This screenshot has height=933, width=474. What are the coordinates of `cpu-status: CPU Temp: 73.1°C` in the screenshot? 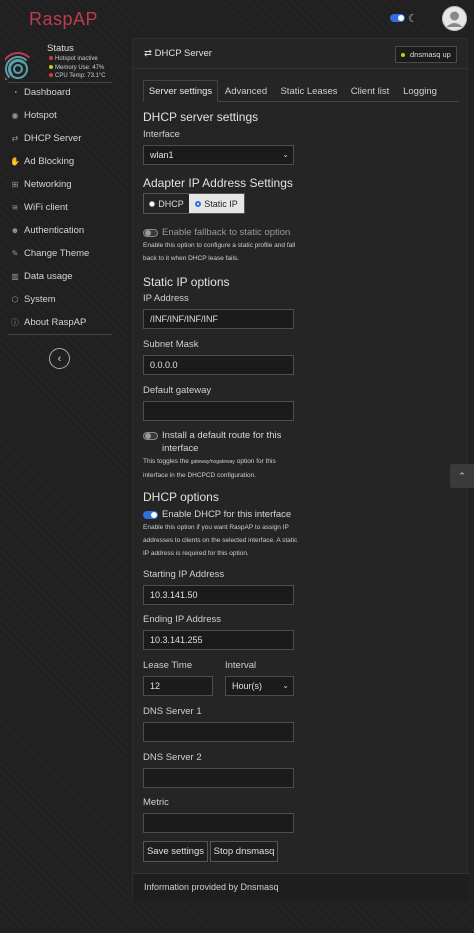 It's located at (77, 76).